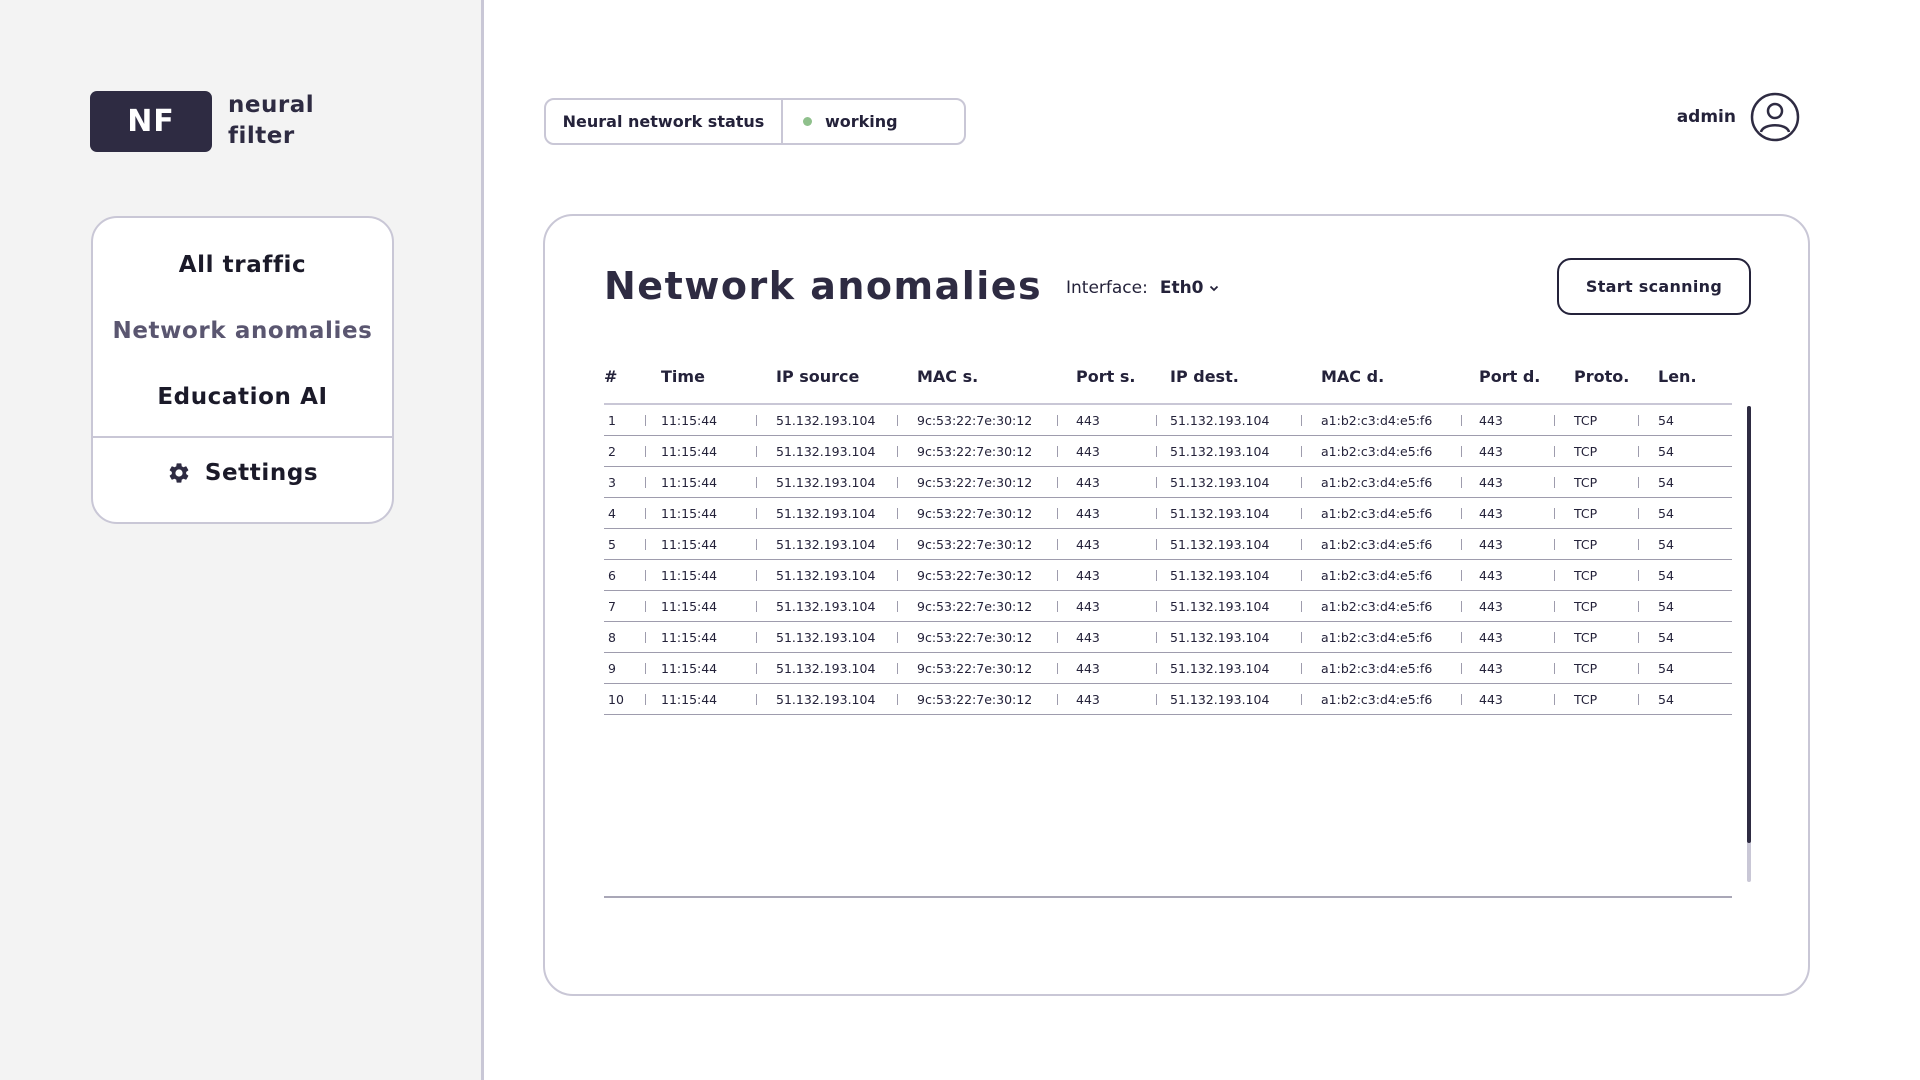 This screenshot has width=1920, height=1080. I want to click on neural-network-status: Neural network status working, so click(755, 121).